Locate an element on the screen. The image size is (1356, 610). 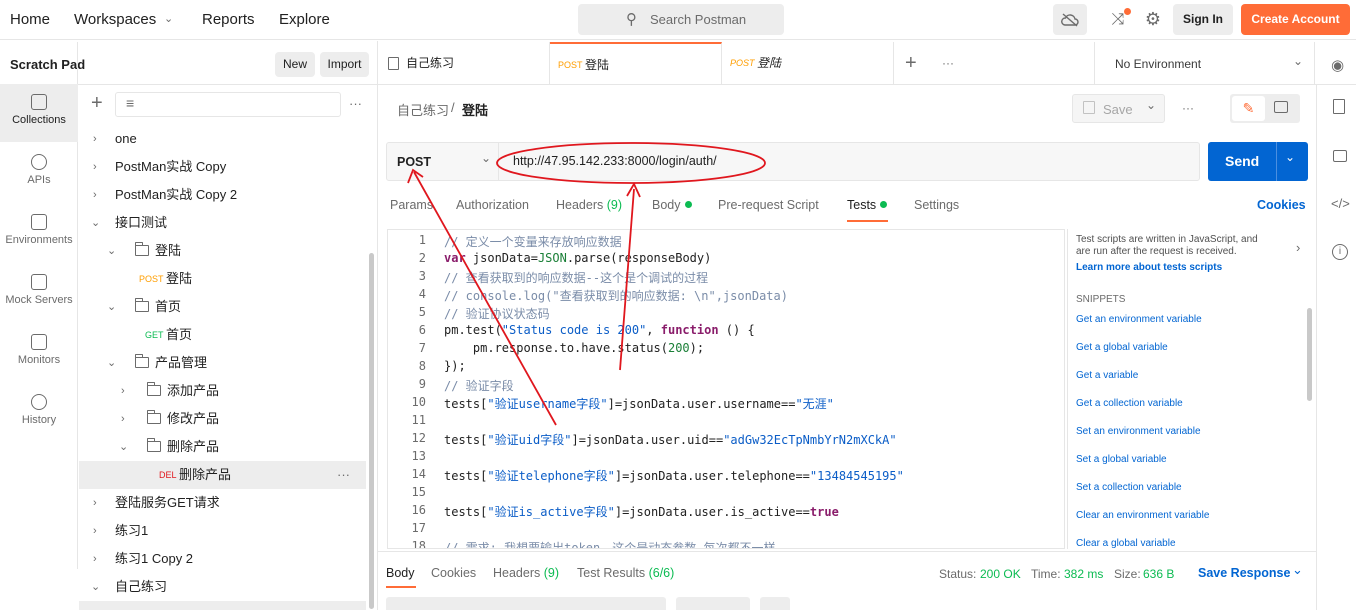
line-number: 11 is located at coordinates (418, 420).